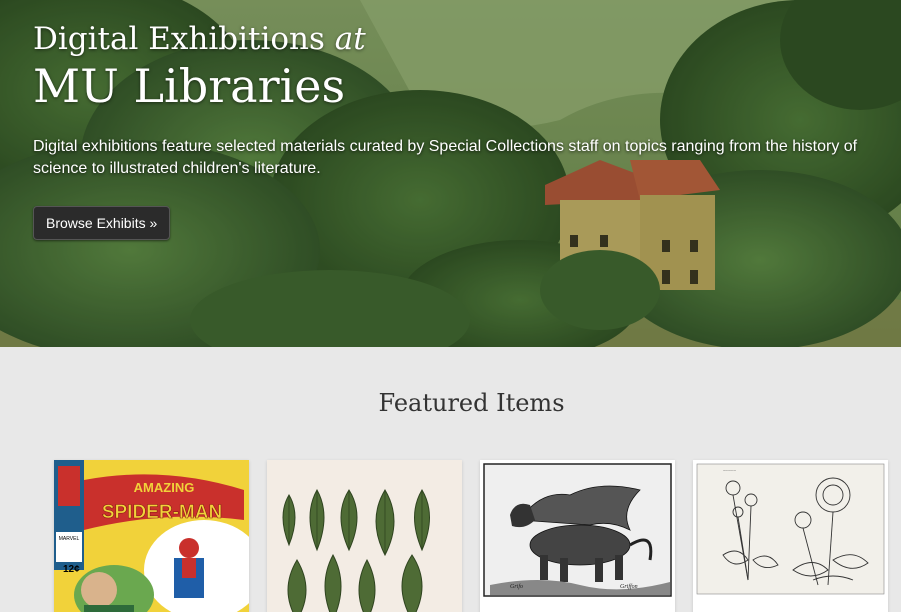  I want to click on hero-title-at: at, so click(350, 39).